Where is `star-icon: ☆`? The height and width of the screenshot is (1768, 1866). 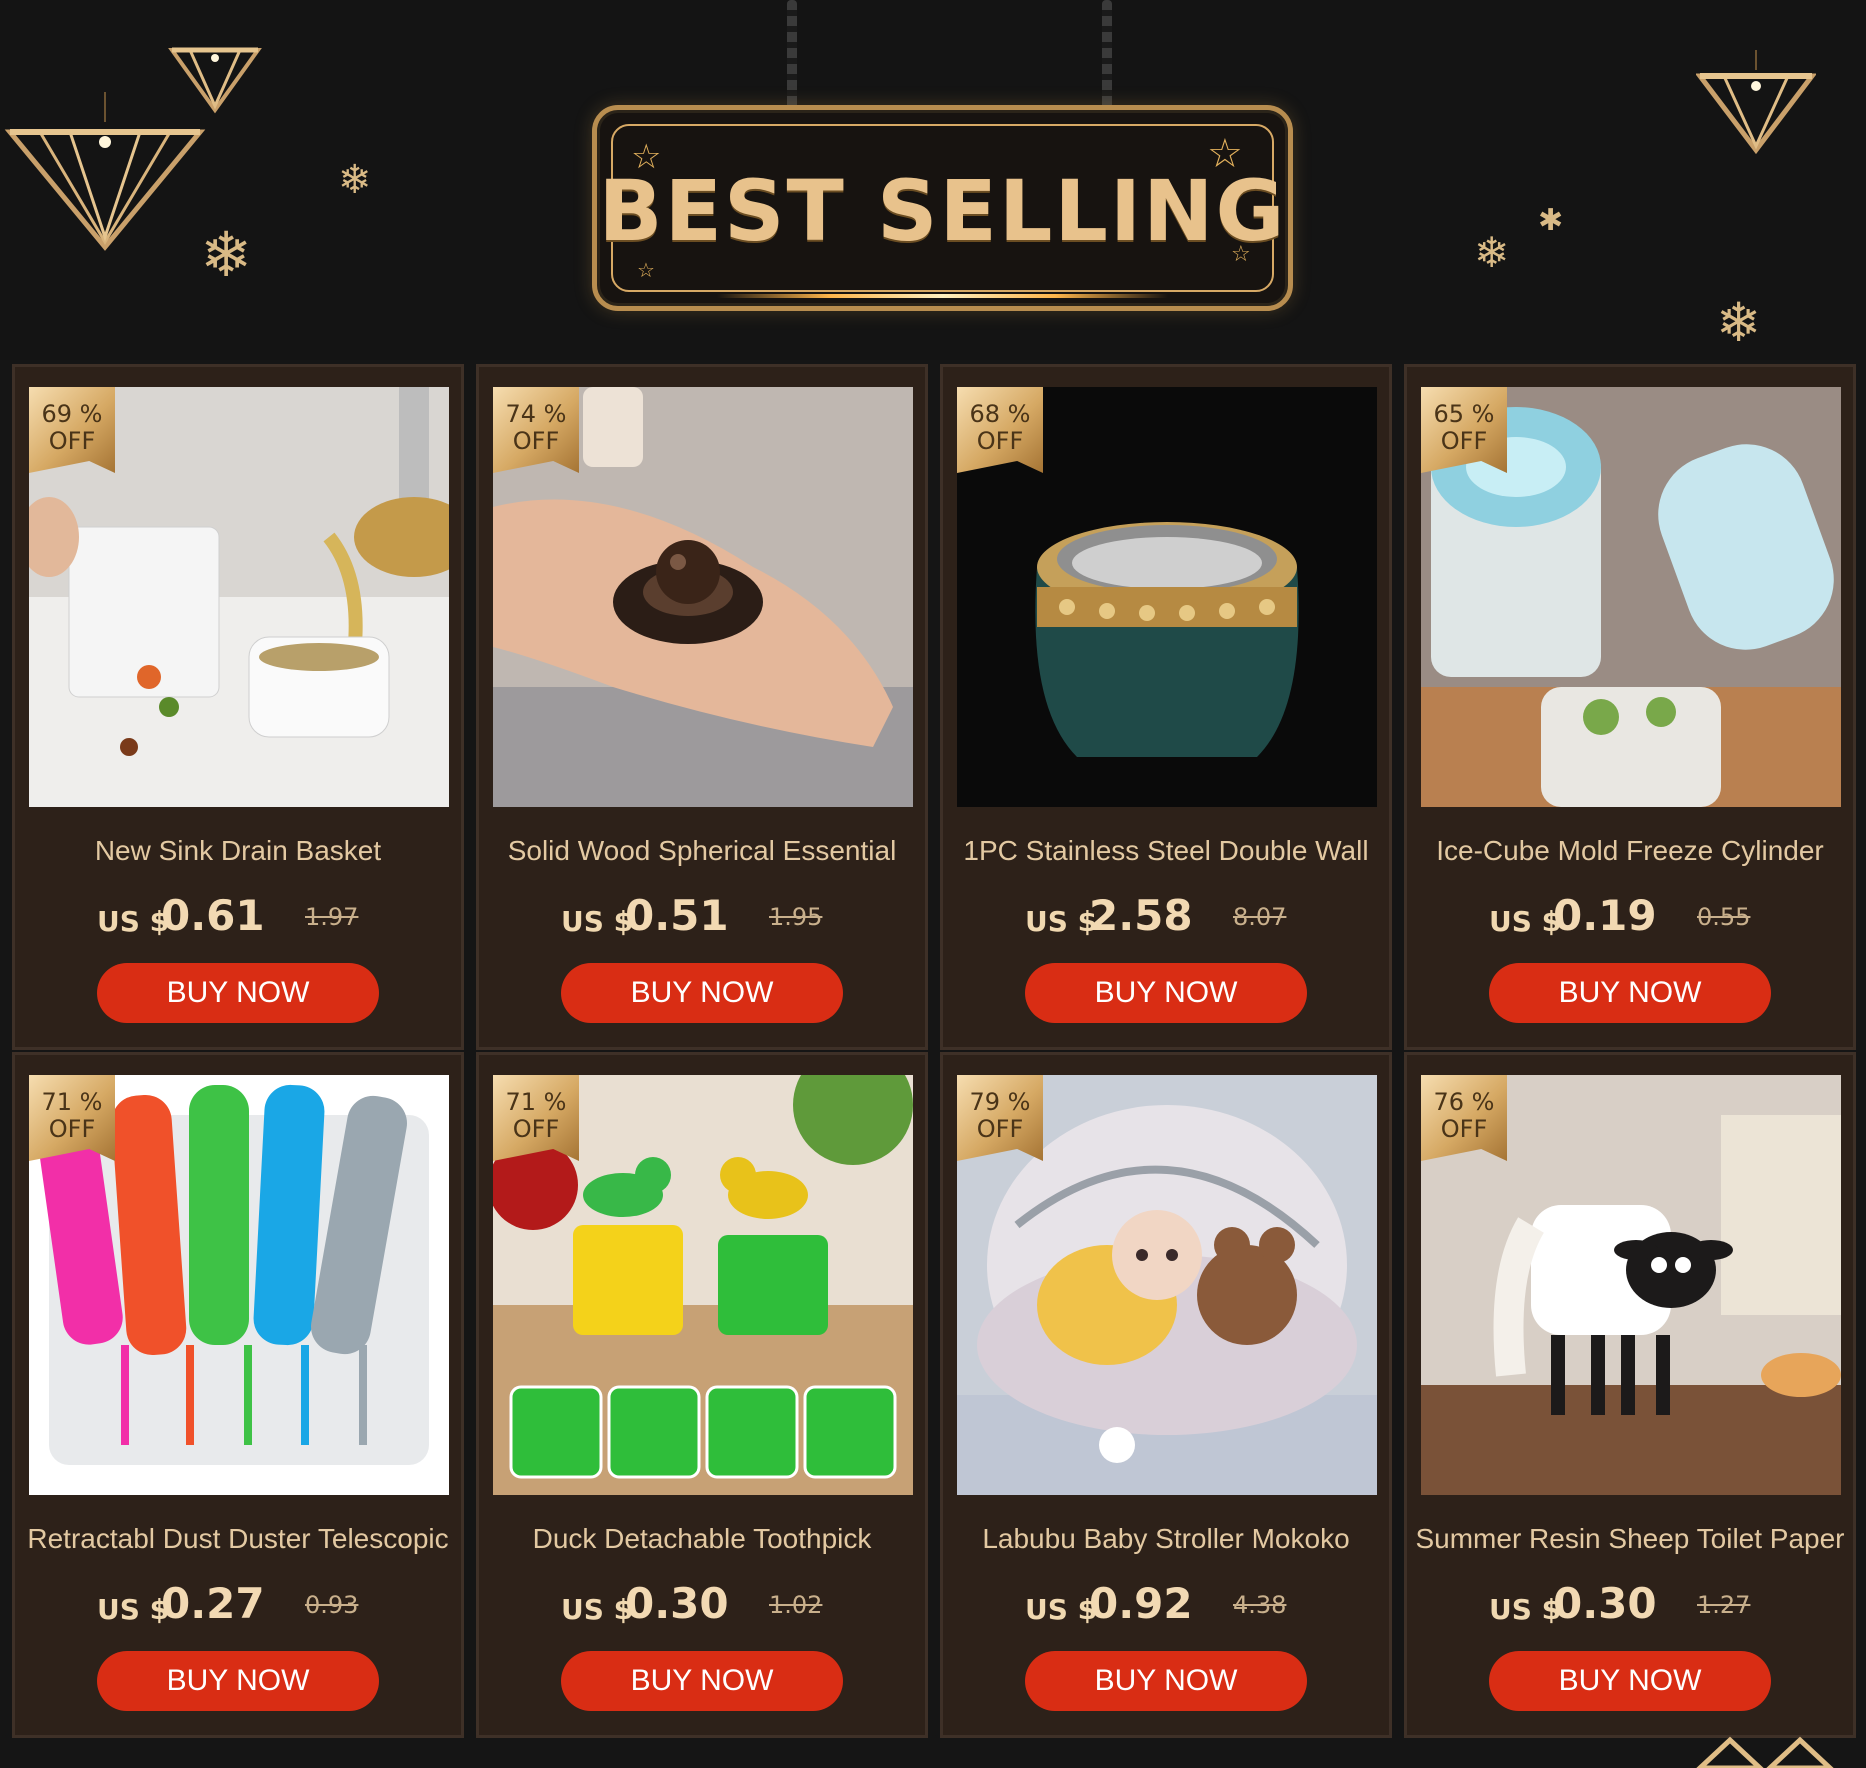 star-icon: ☆ is located at coordinates (646, 270).